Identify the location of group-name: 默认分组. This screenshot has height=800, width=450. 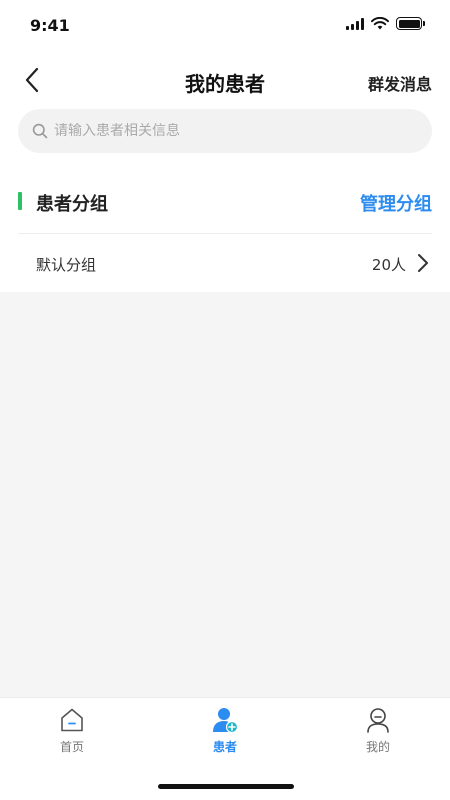
(66, 265).